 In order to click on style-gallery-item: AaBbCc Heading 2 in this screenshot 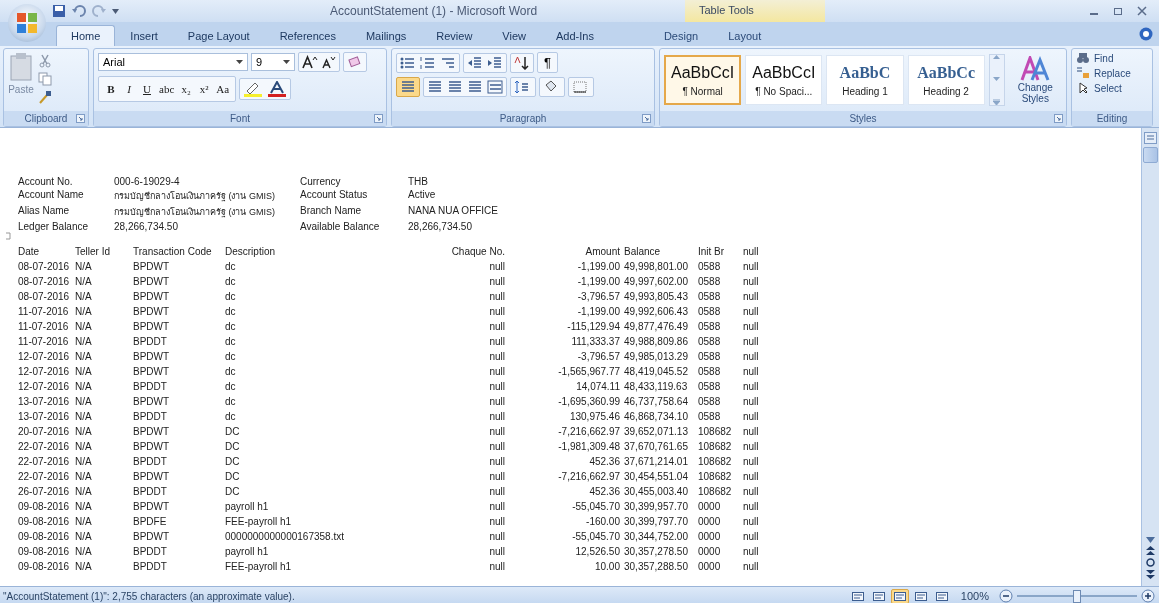, I will do `click(946, 80)`.